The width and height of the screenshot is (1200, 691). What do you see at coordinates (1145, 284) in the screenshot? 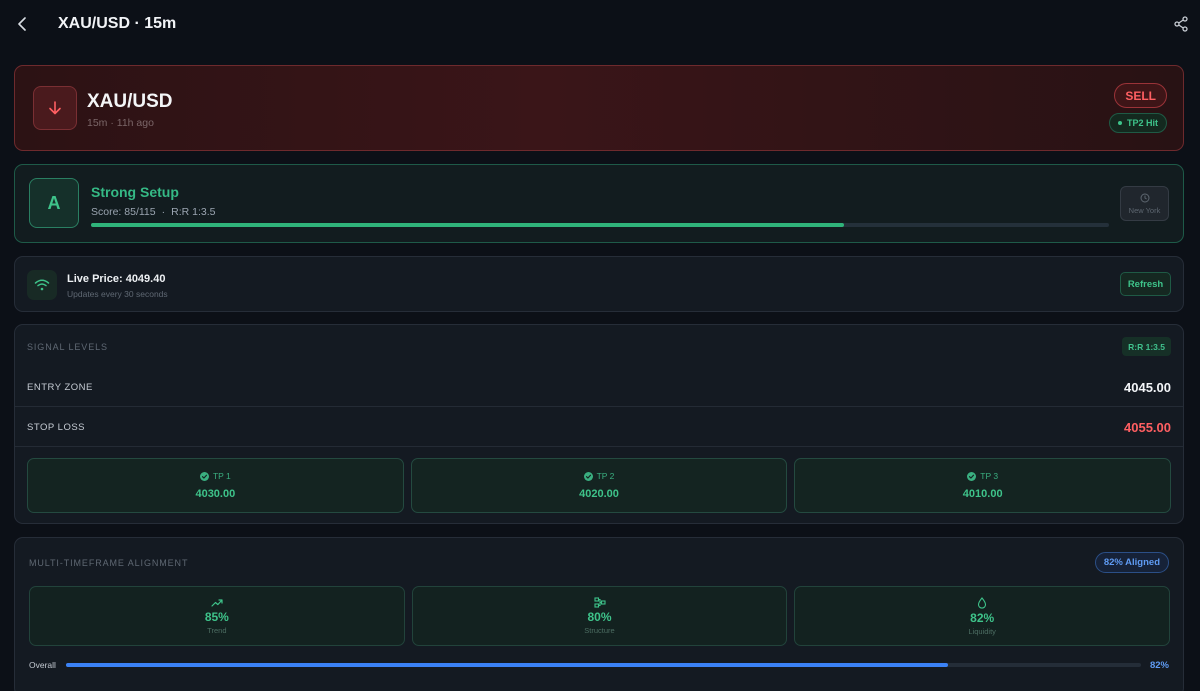
I see `refresh-button: Refresh` at bounding box center [1145, 284].